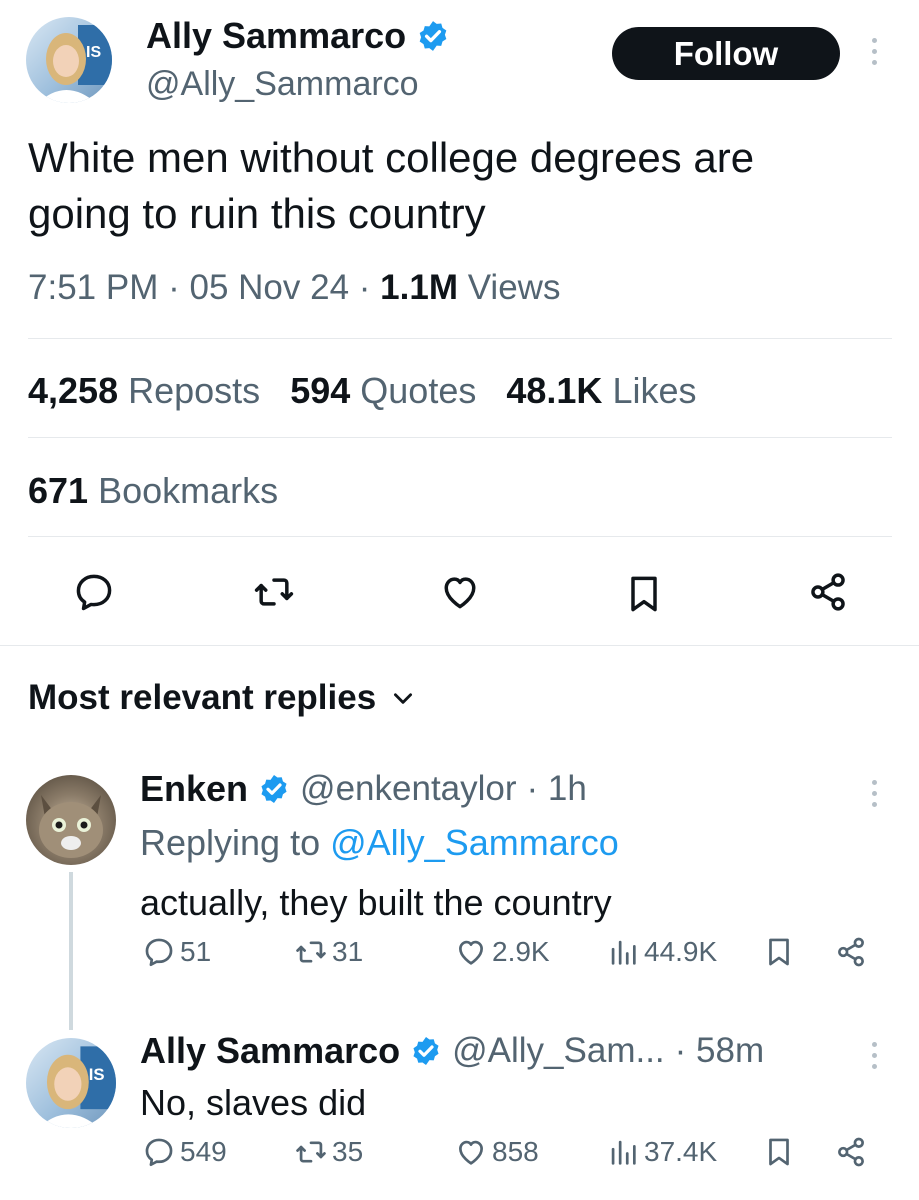 This screenshot has height=1200, width=919. Describe the element at coordinates (188, 490) in the screenshot. I see `bookmarks-label: Bookmarks` at that location.